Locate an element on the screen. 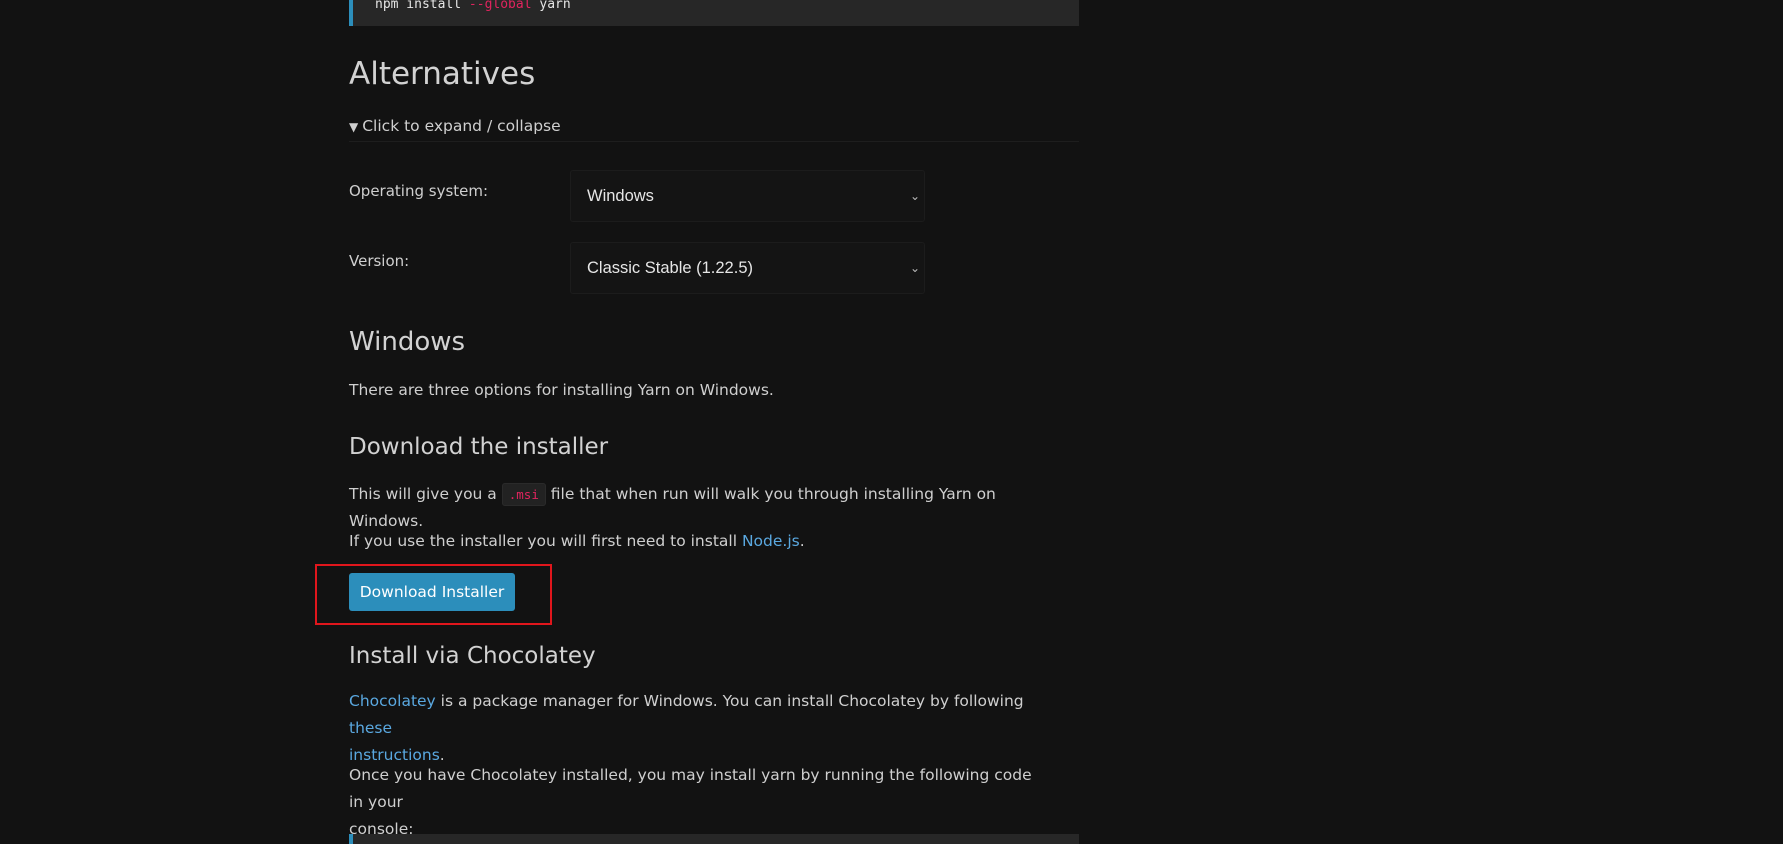  version-select-value: Classic Stable (1.22.5) is located at coordinates (670, 268).